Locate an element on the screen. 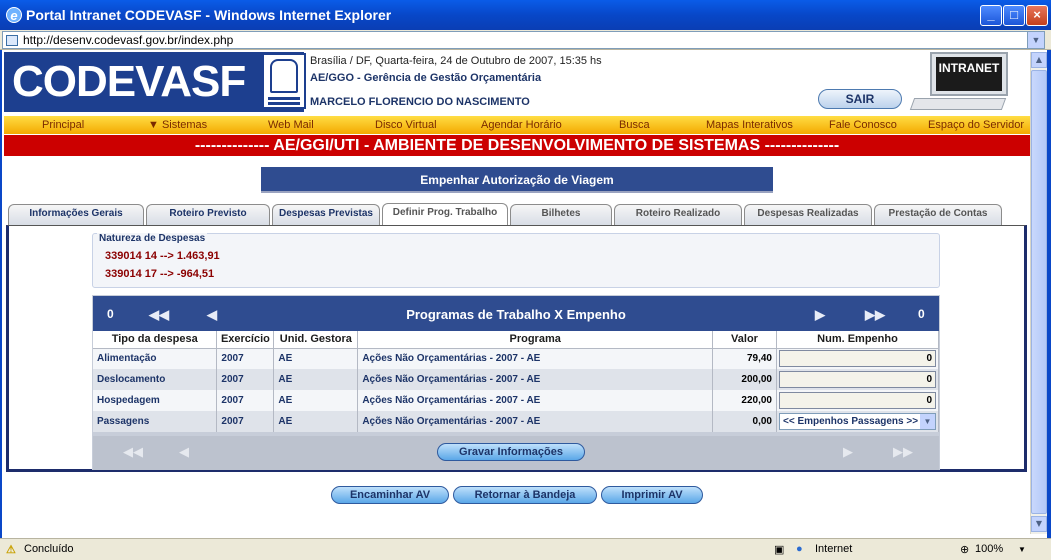  scroll-down-icon: ▼ is located at coordinates (1039, 524).